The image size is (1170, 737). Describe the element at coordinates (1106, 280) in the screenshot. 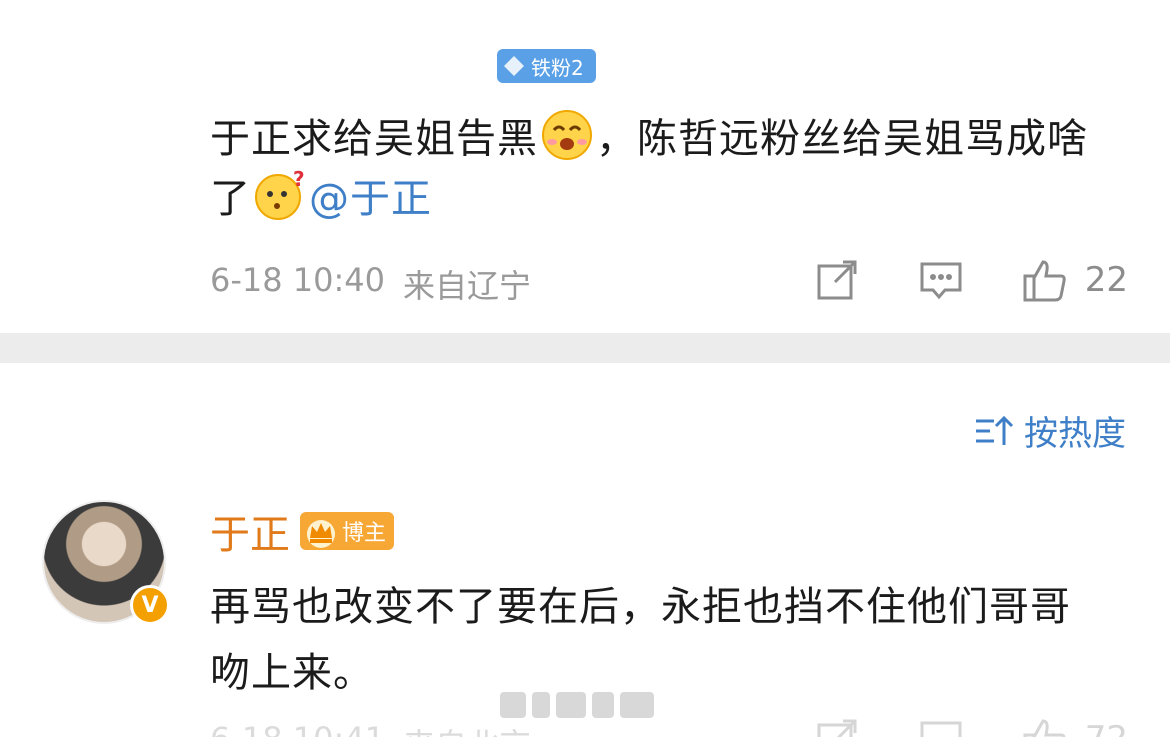

I see `like-count: 22` at that location.